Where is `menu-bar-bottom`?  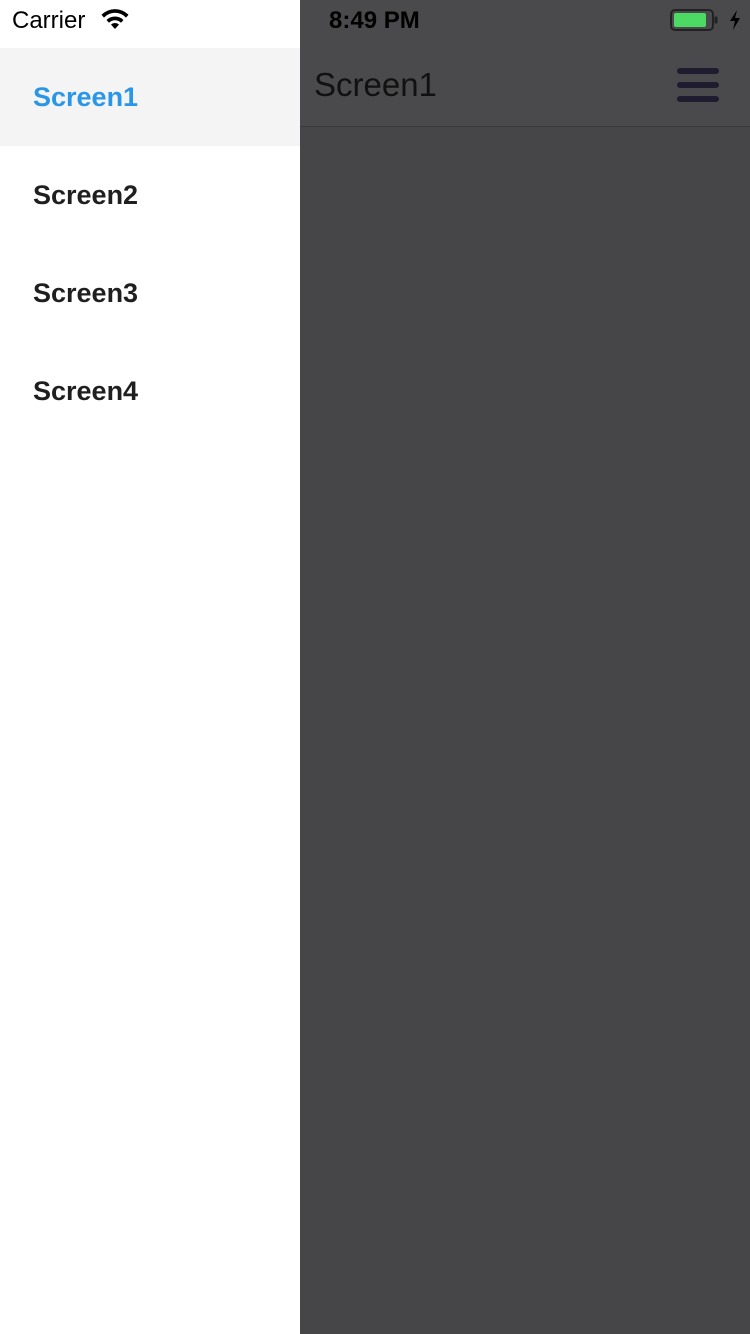
menu-bar-bottom is located at coordinates (698, 99).